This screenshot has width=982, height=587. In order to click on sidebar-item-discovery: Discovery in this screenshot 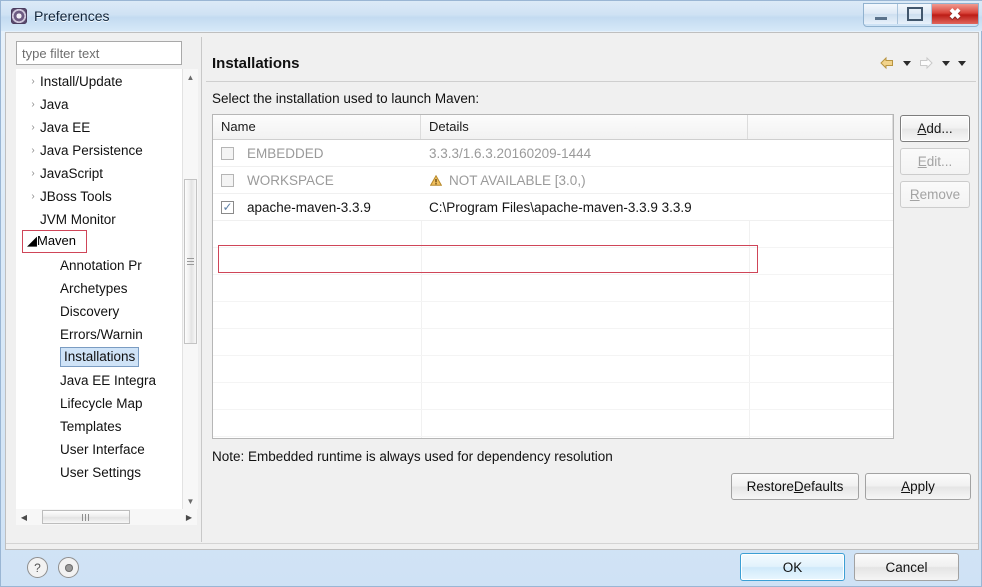, I will do `click(99, 310)`.